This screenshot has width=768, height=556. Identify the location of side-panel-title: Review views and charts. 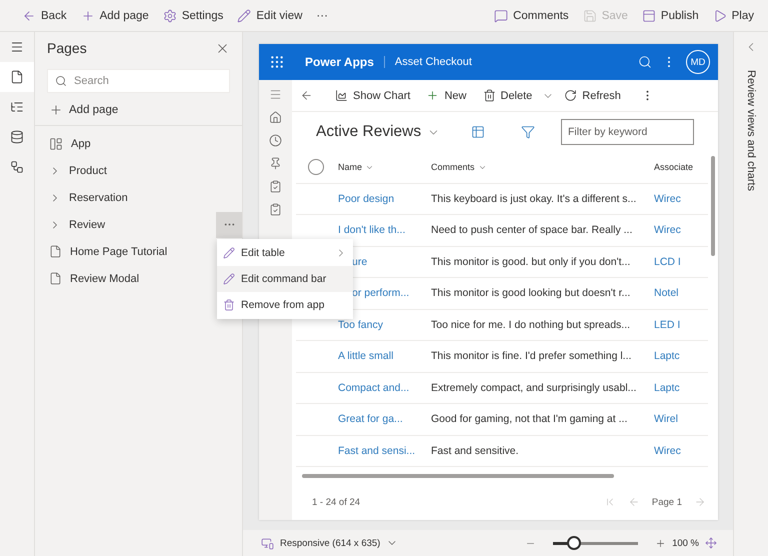
(751, 131).